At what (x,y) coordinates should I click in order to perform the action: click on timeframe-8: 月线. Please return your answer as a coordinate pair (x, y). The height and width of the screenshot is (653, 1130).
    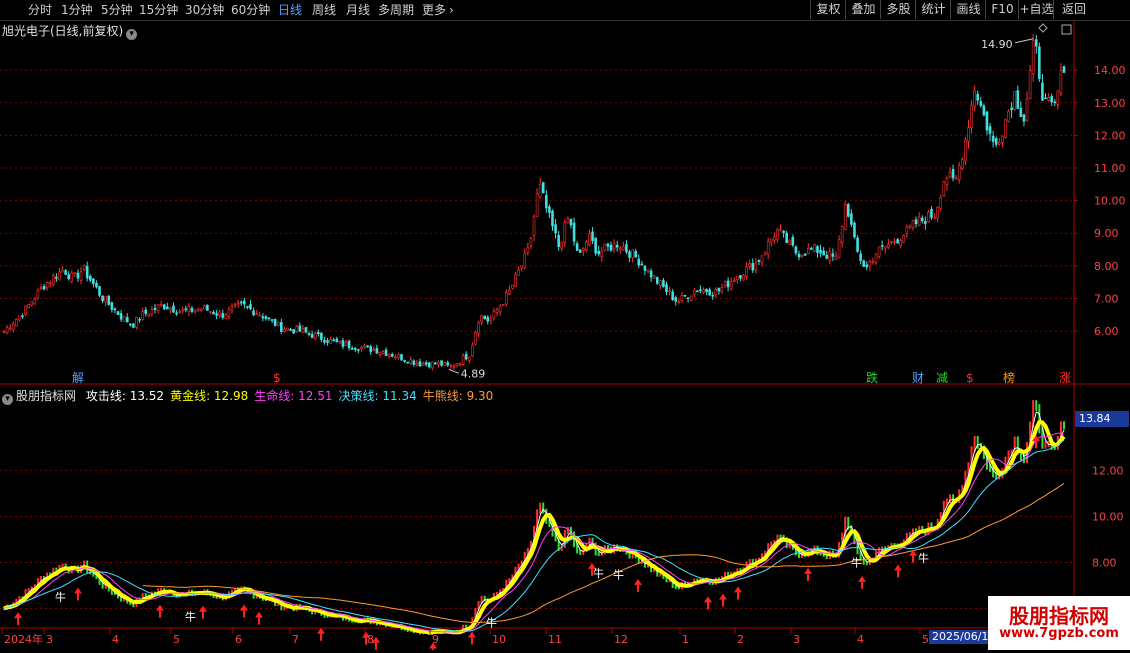
    Looking at the image, I should click on (358, 10).